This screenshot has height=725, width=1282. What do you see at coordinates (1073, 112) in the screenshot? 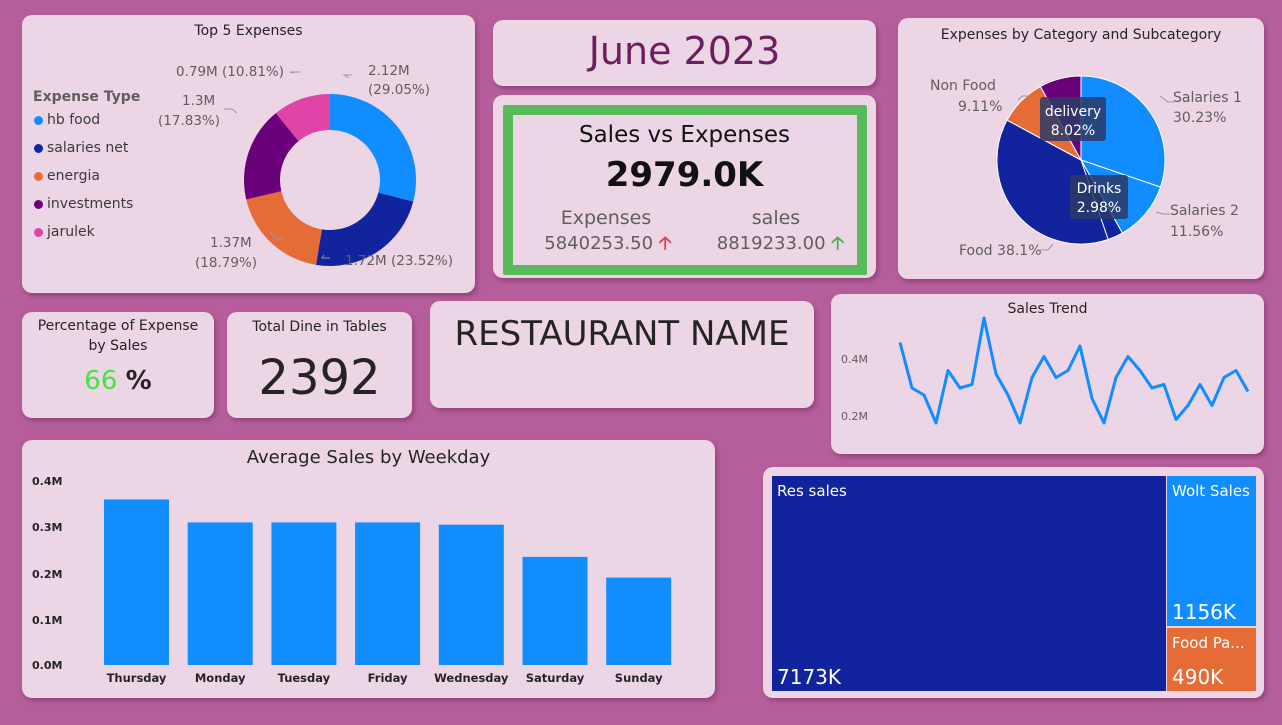
I see `cat-label-delivery: delivery` at bounding box center [1073, 112].